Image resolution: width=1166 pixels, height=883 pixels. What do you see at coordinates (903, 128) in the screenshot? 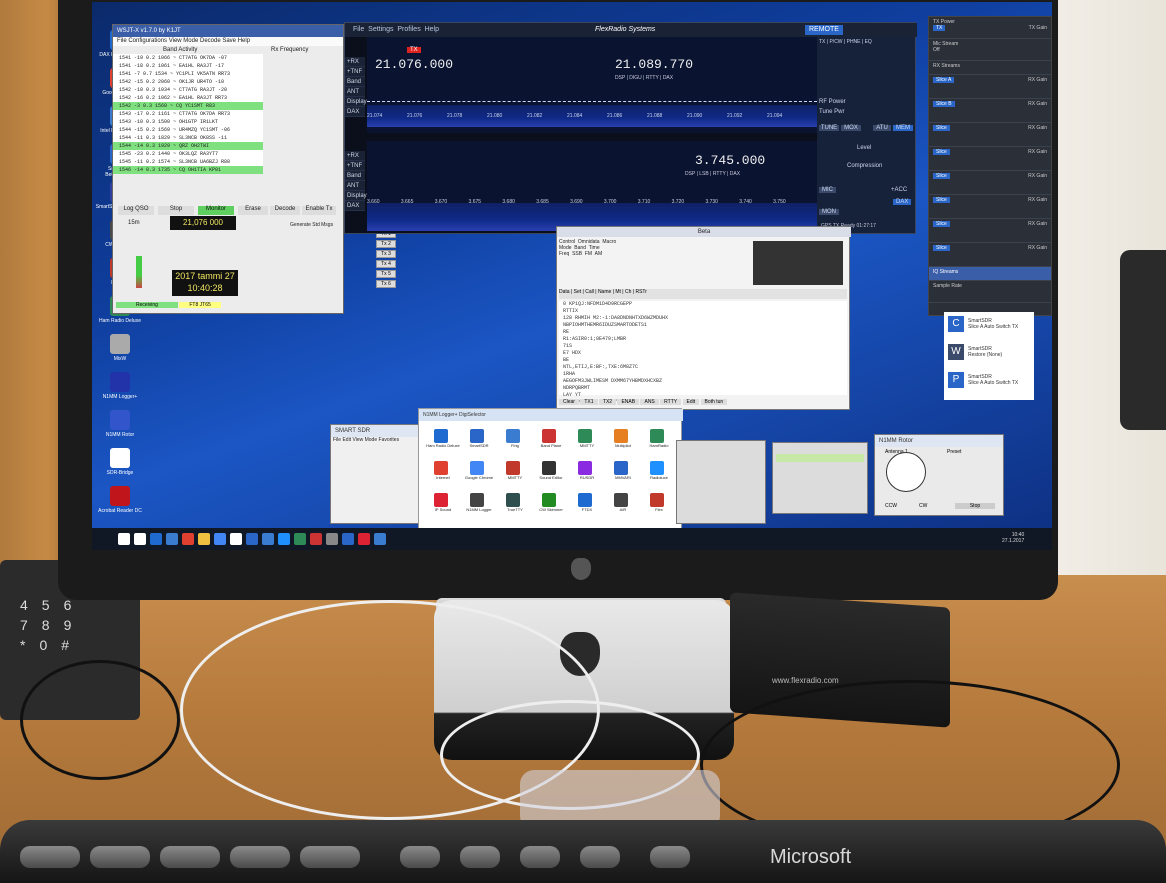
I see `mem-button: MEM` at bounding box center [903, 128].